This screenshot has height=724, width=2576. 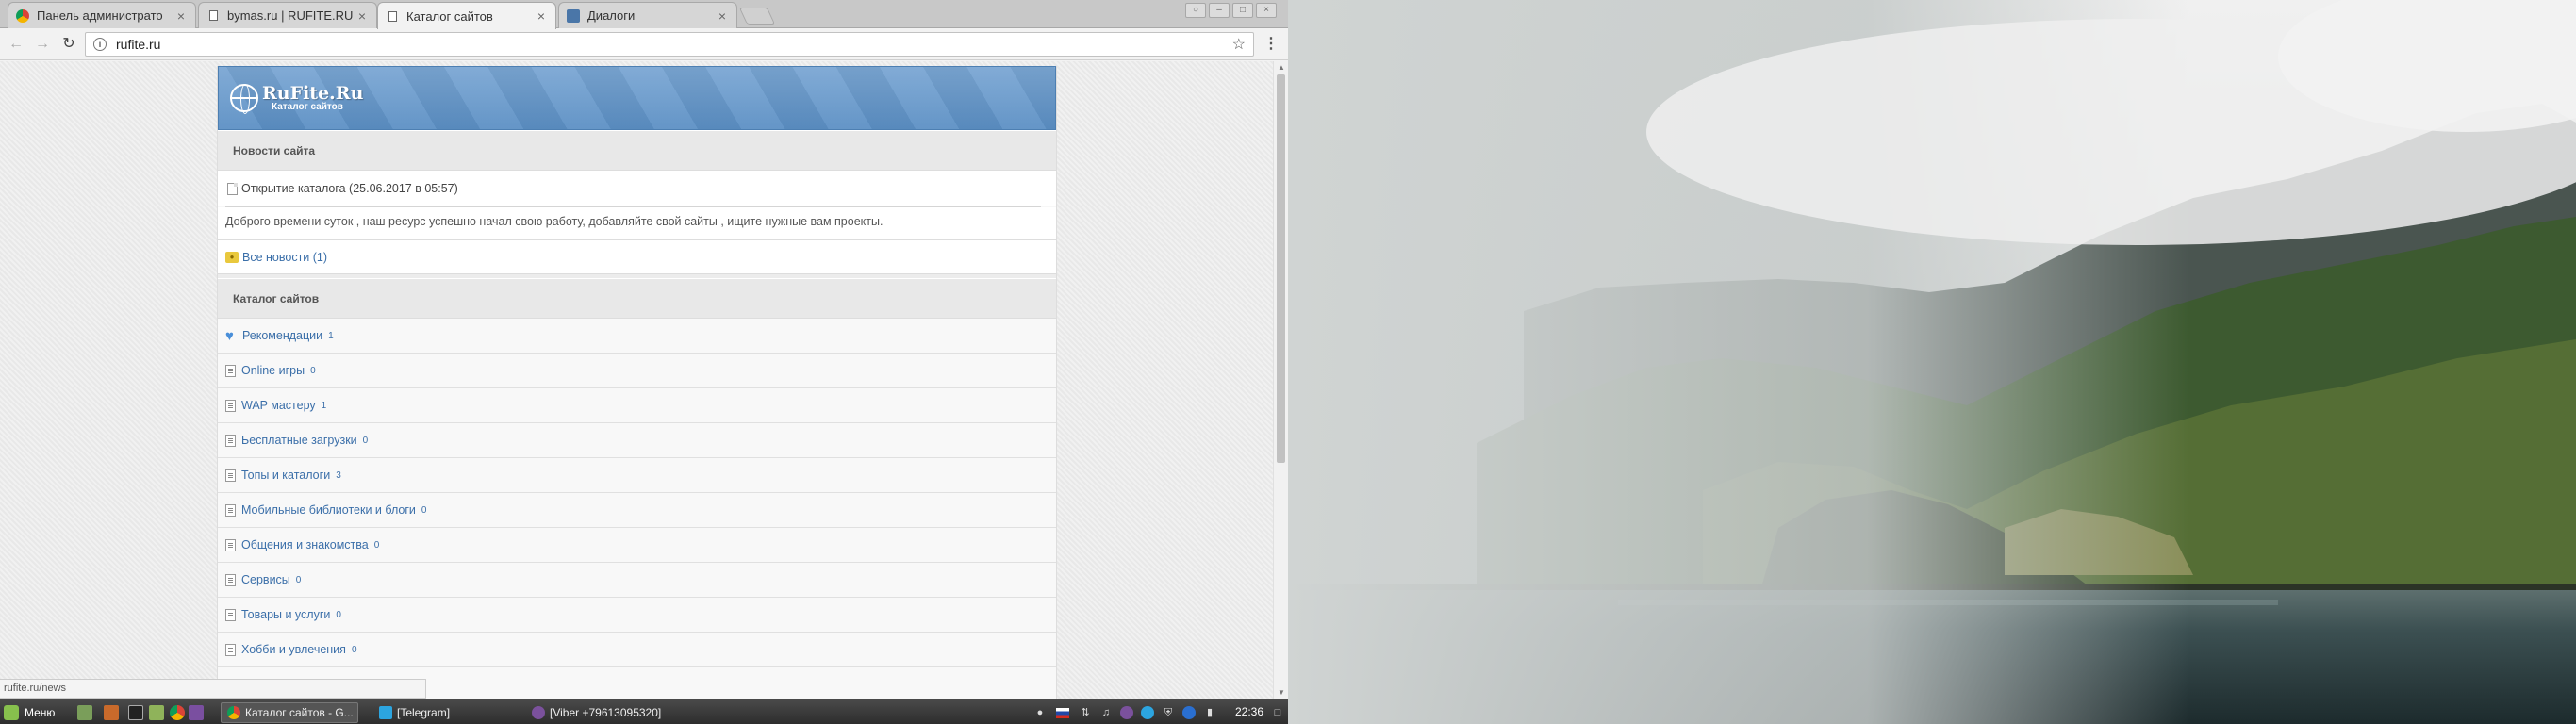 What do you see at coordinates (102, 15) in the screenshot?
I see `tab-admin-panel: Панель администрато ×` at bounding box center [102, 15].